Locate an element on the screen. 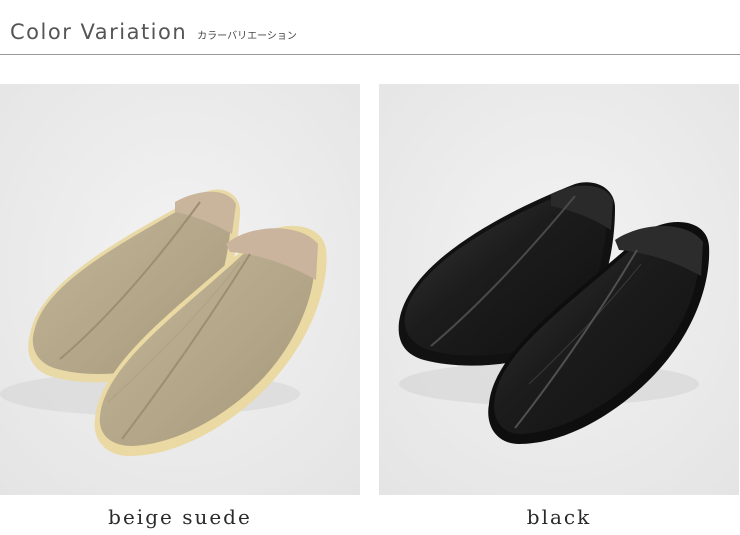 The height and width of the screenshot is (535, 740). section-subtitle: カラーバリエーション is located at coordinates (247, 36).